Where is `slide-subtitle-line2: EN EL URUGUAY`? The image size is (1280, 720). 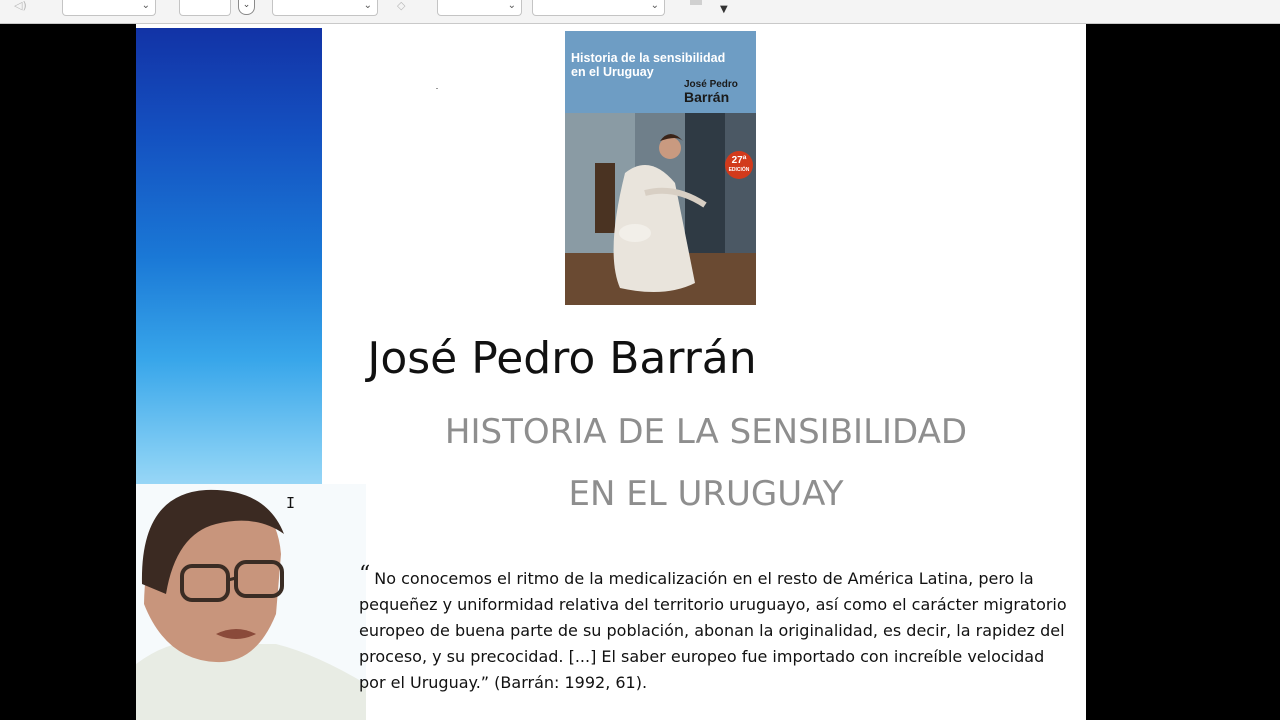 slide-subtitle-line2: EN EL URUGUAY is located at coordinates (706, 494).